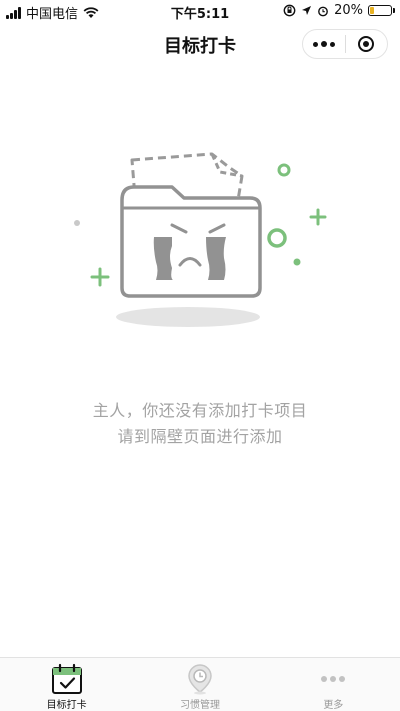  What do you see at coordinates (200, 679) in the screenshot?
I see `location-clock-icon` at bounding box center [200, 679].